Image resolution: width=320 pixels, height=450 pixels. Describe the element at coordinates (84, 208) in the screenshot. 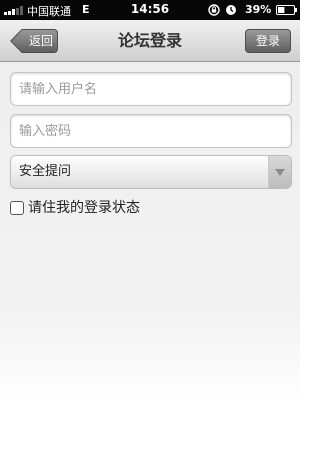

I see `remember-login-label: 请住我的登录状态` at that location.